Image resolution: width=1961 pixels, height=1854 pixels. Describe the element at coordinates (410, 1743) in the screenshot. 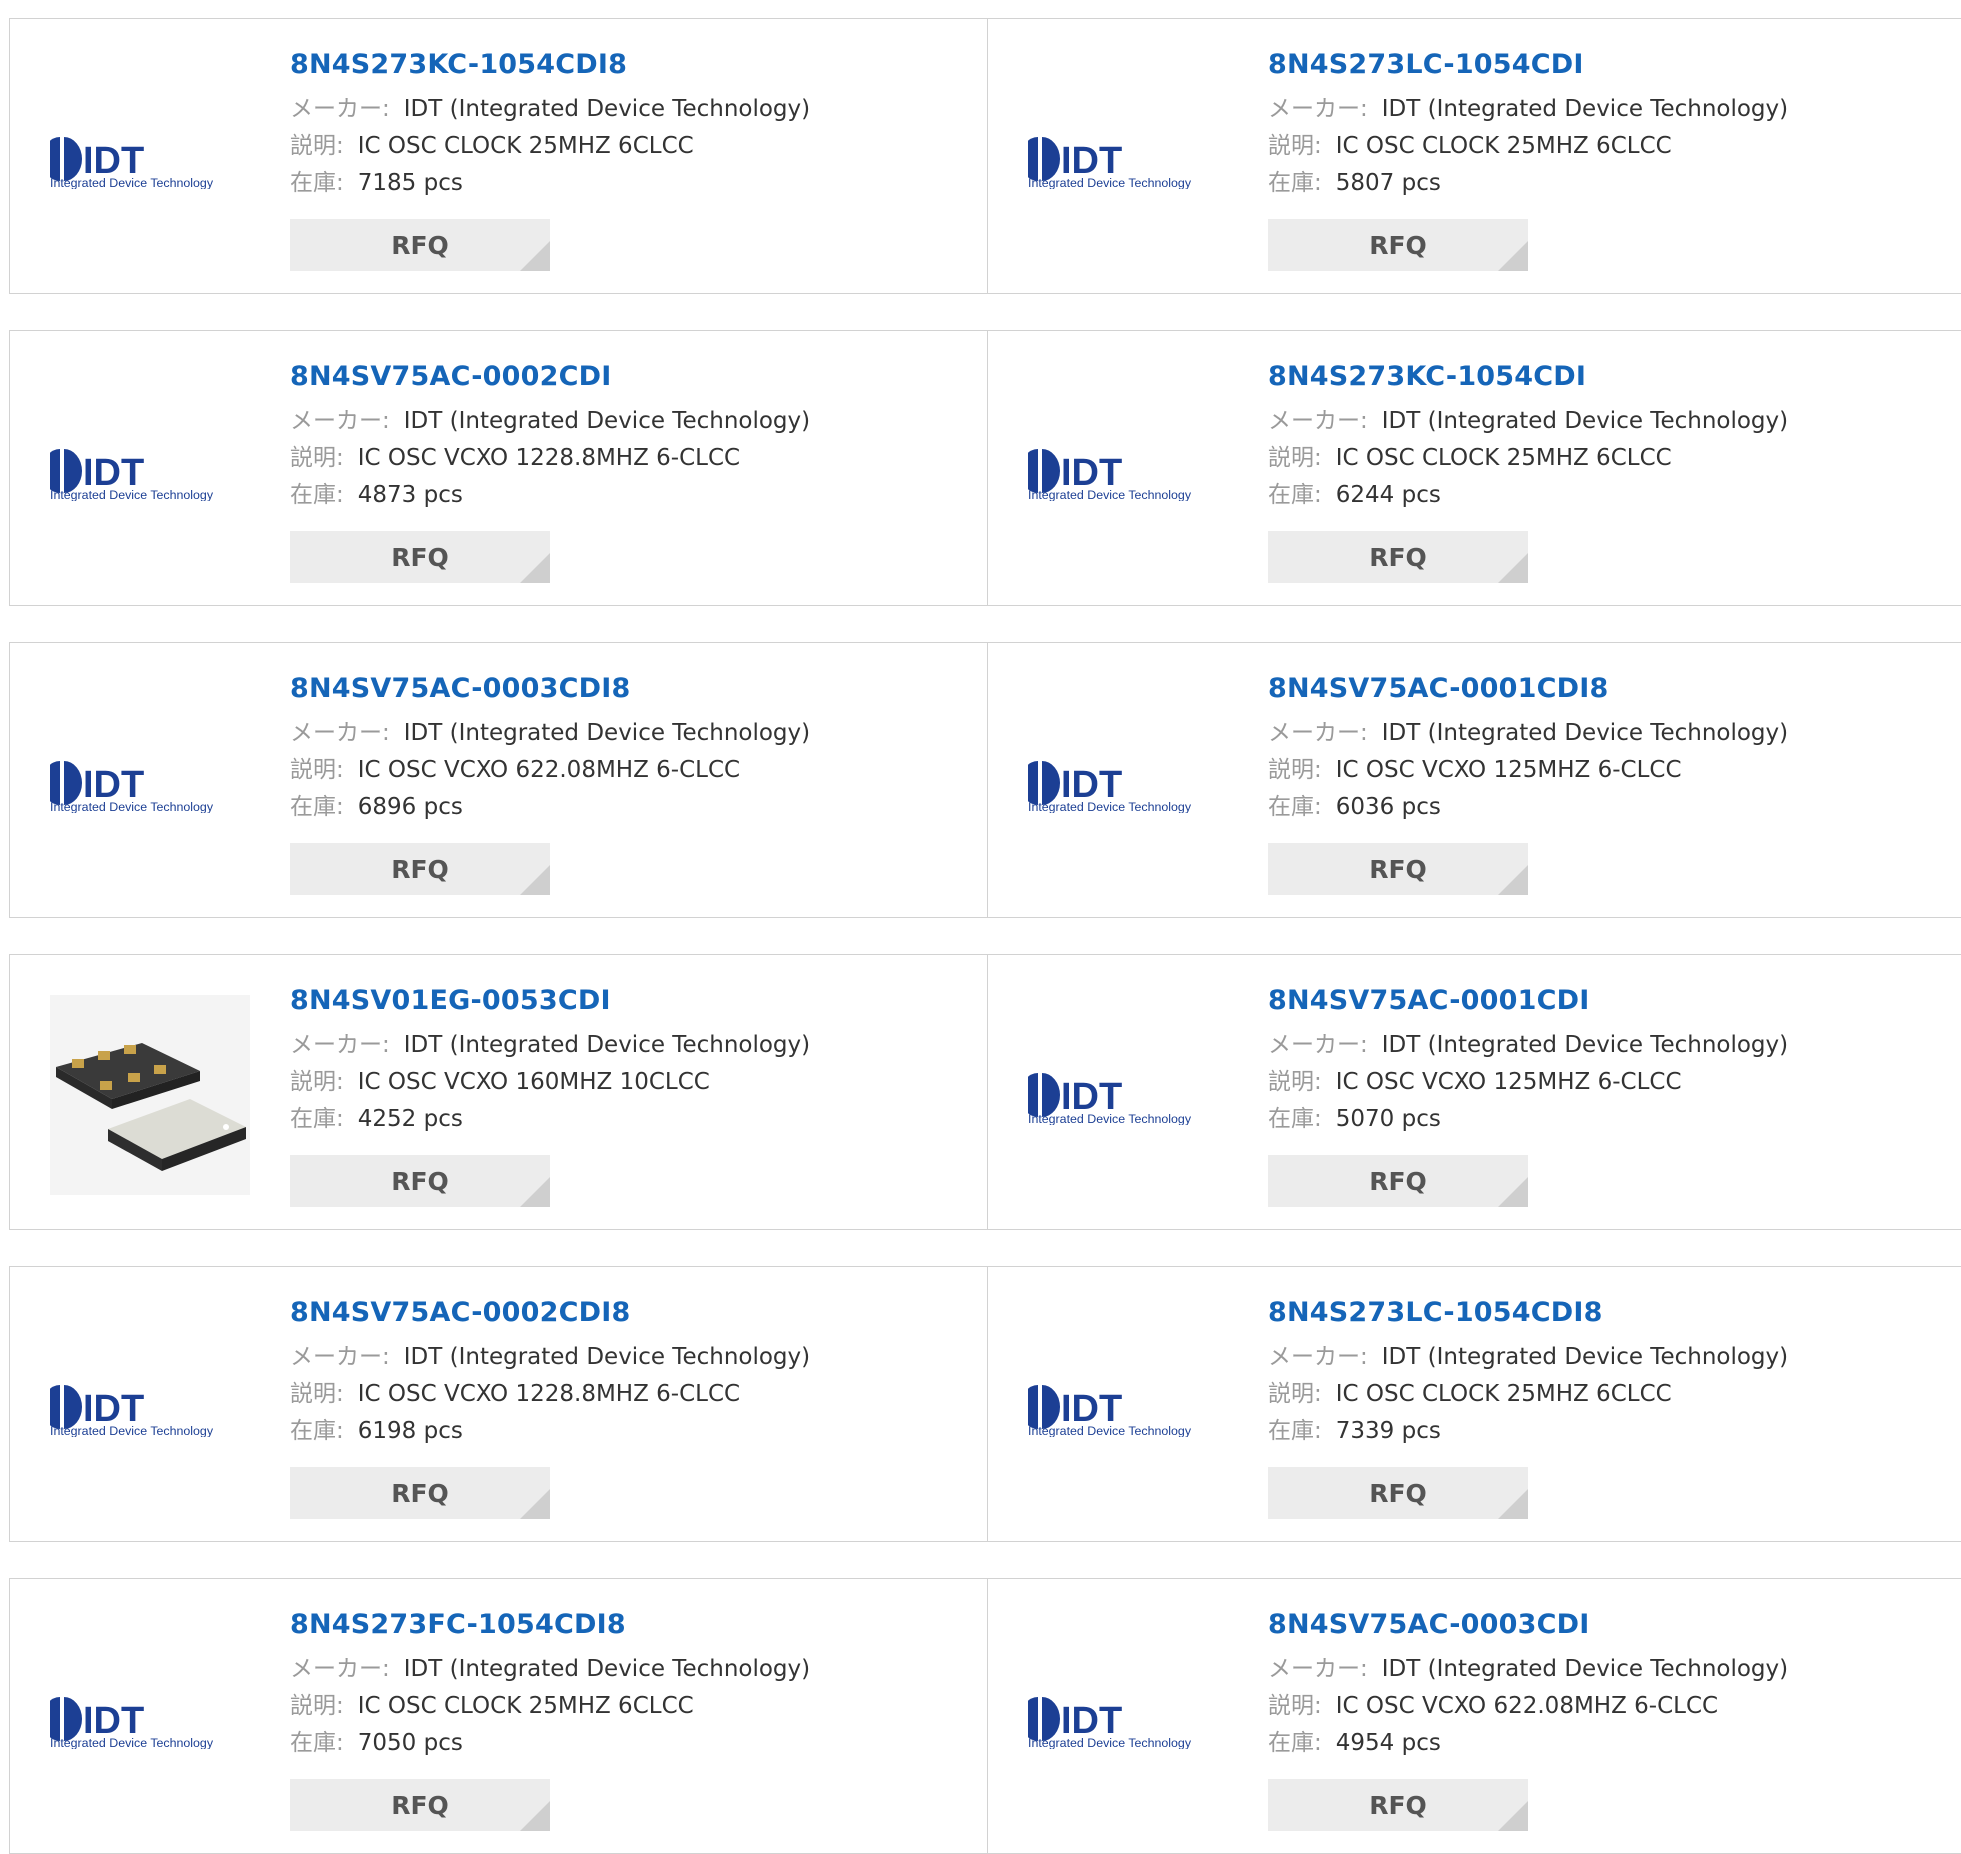

I see `stock-value: 7050 pcs` at that location.